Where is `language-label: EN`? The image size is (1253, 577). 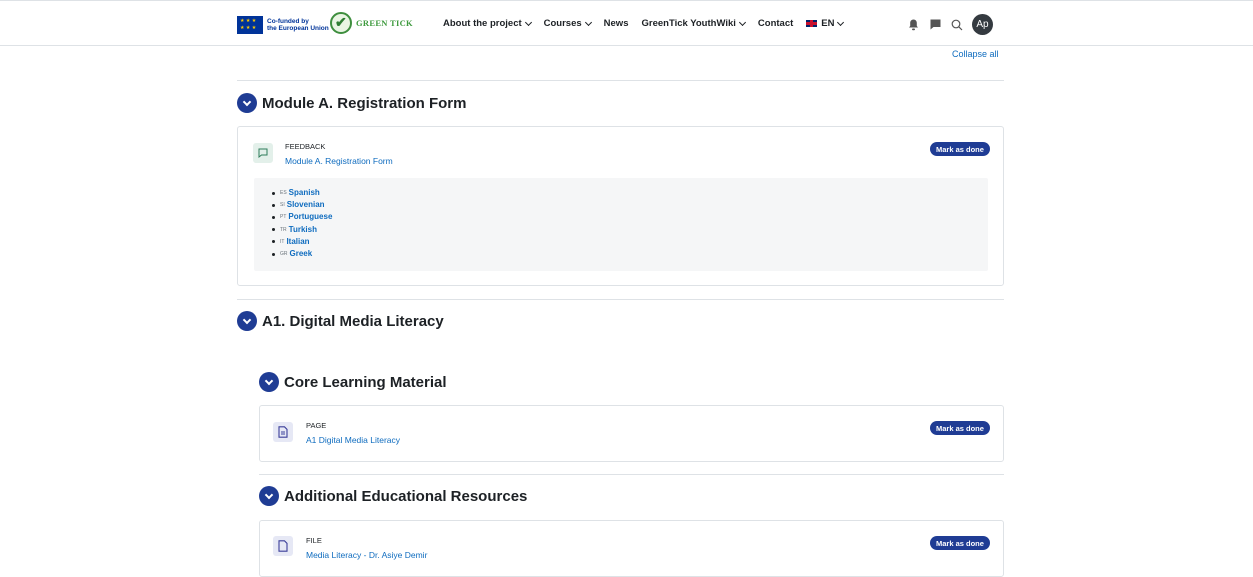
language-label: EN is located at coordinates (828, 23).